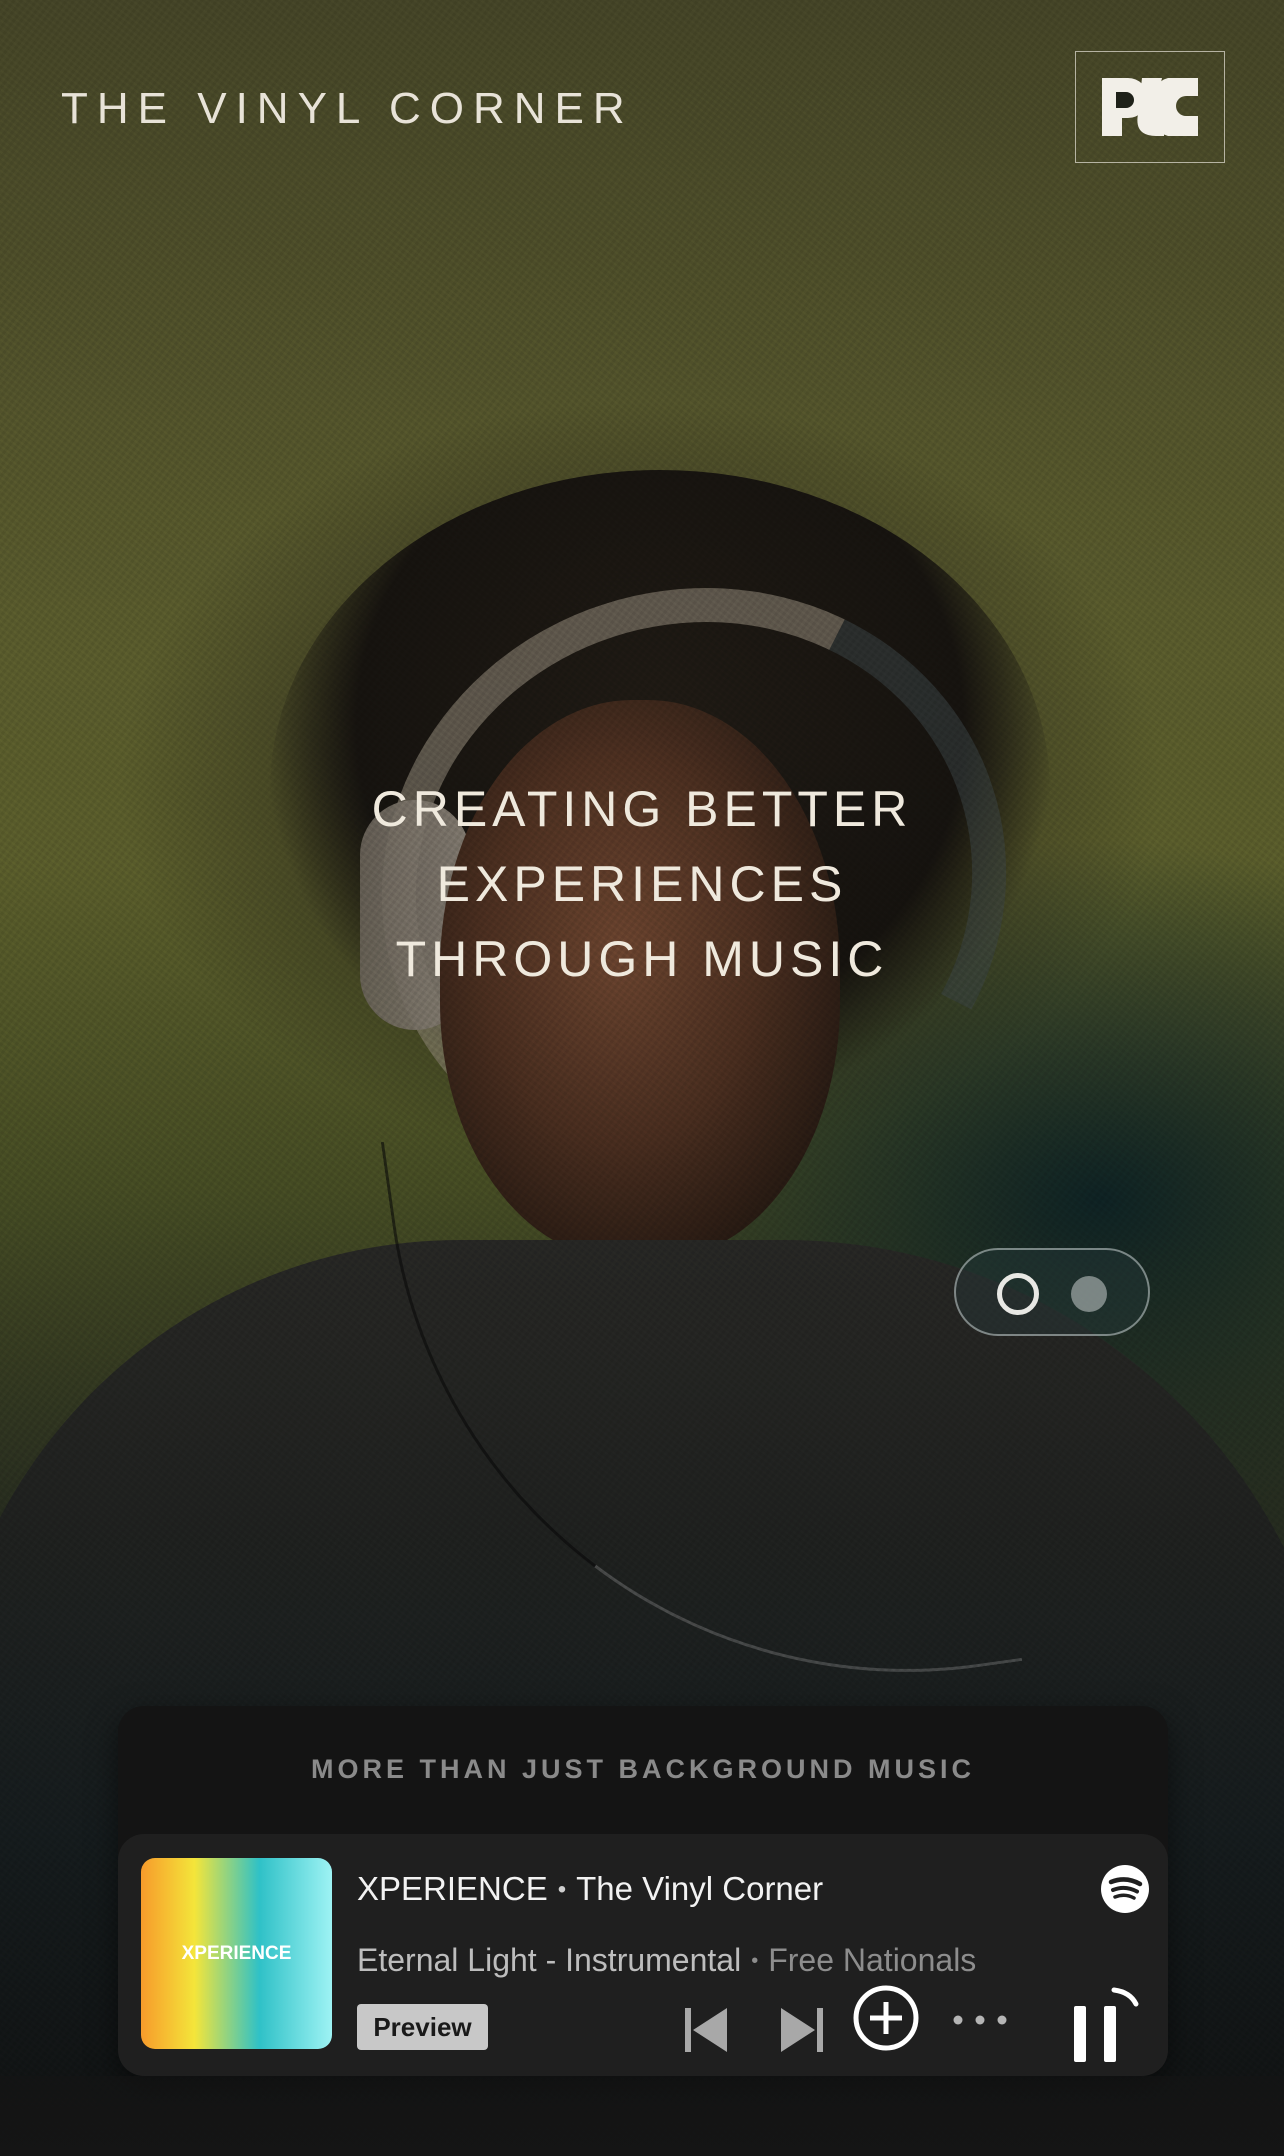  I want to click on pause-button, so click(1102, 2025).